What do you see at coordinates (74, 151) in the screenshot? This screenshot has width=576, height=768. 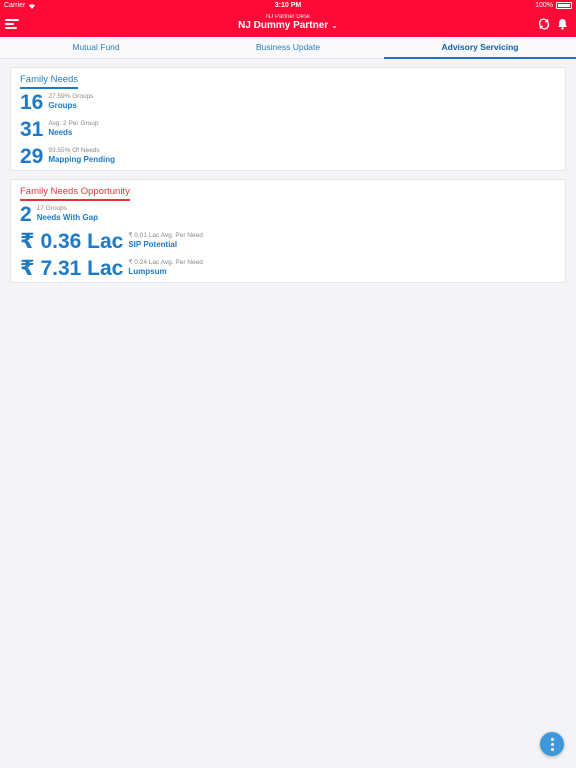 I see `stat-sub: 93.55% Of Needs` at bounding box center [74, 151].